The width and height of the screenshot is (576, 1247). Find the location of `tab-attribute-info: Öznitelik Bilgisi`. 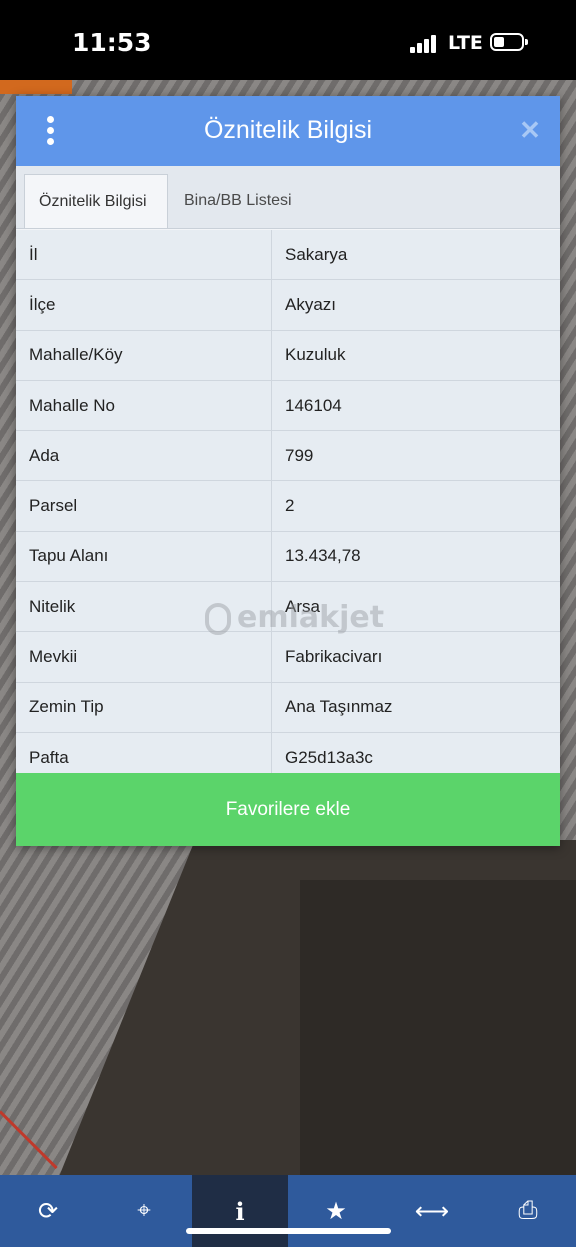

tab-attribute-info: Öznitelik Bilgisi is located at coordinates (96, 201).